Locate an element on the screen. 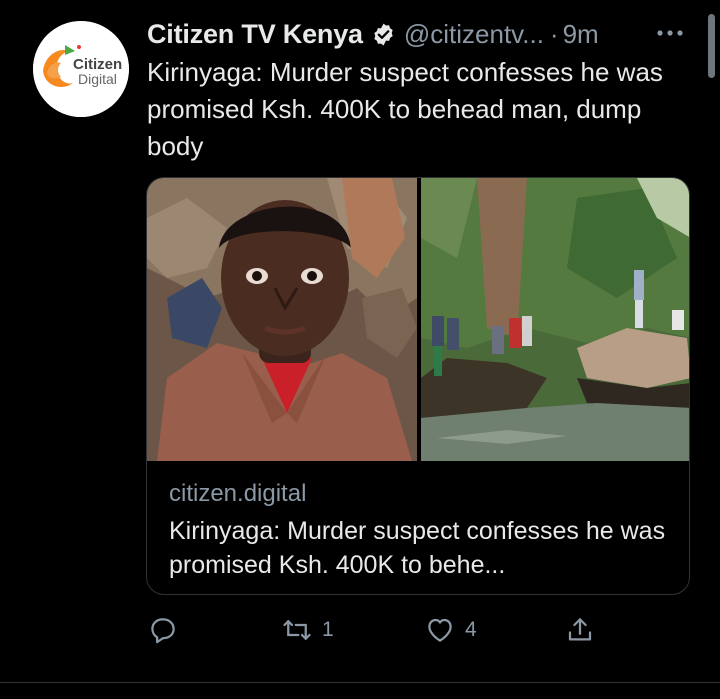  heart-icon is located at coordinates (440, 630).